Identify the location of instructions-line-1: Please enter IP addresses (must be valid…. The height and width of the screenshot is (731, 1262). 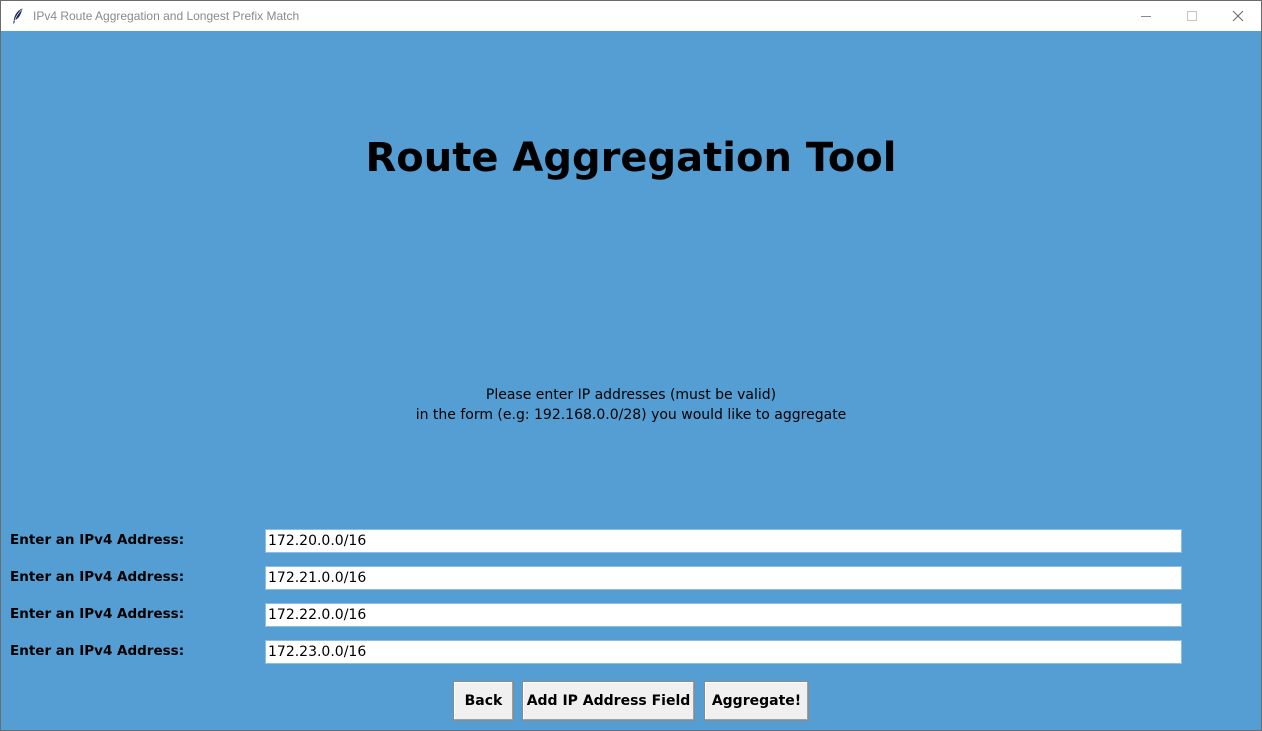
(631, 395).